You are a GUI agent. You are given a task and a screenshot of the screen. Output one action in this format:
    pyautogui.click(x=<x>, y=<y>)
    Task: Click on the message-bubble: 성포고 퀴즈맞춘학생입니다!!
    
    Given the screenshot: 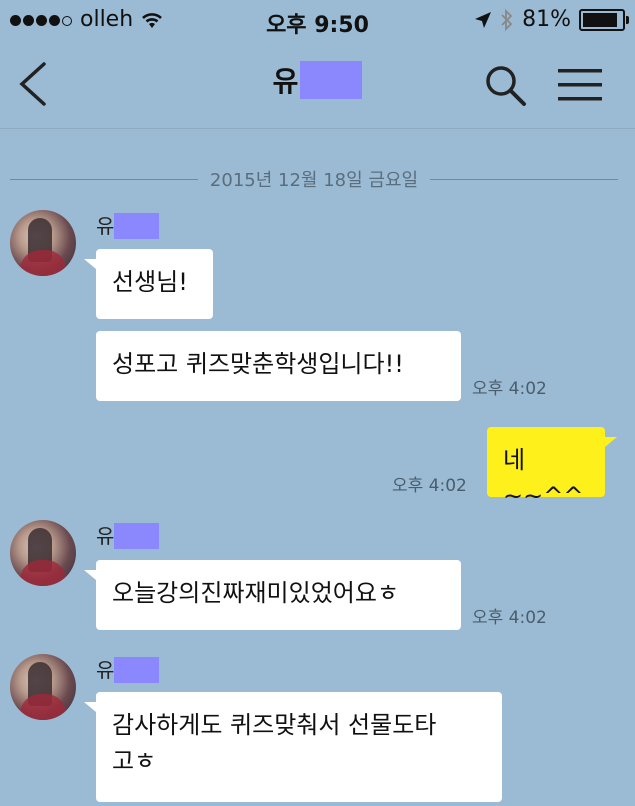 What is the action you would take?
    pyautogui.click(x=278, y=366)
    